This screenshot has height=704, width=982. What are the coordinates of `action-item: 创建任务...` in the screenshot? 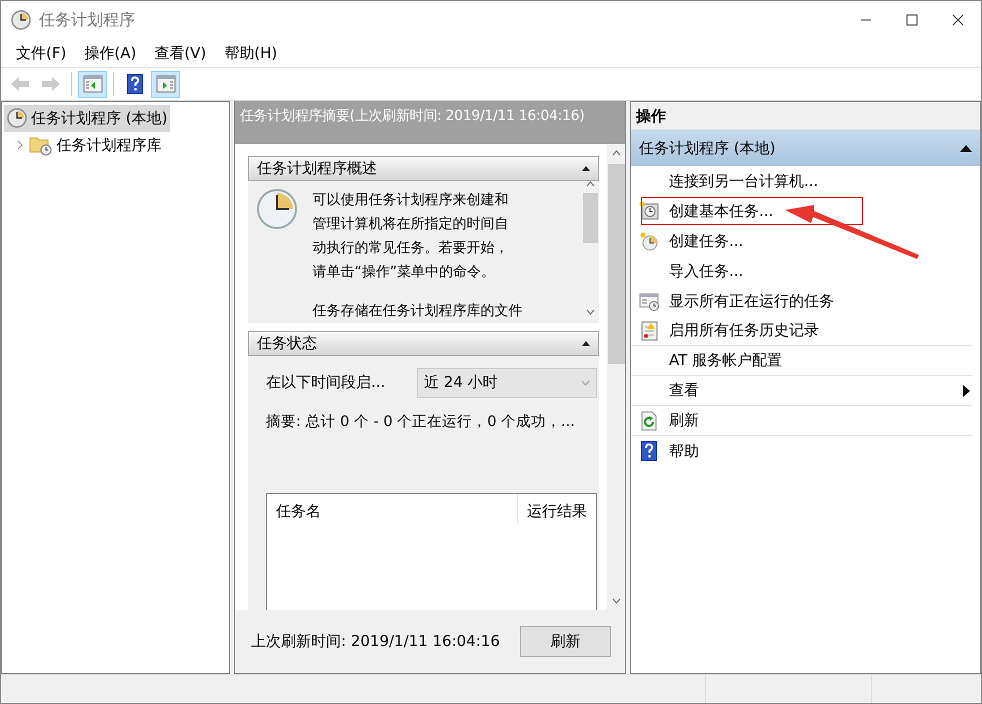 It's located at (801, 241).